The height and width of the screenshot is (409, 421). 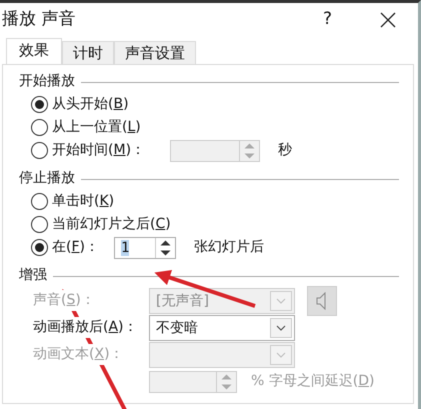 I want to click on radio-label: 从上一位置(L), so click(x=96, y=127).